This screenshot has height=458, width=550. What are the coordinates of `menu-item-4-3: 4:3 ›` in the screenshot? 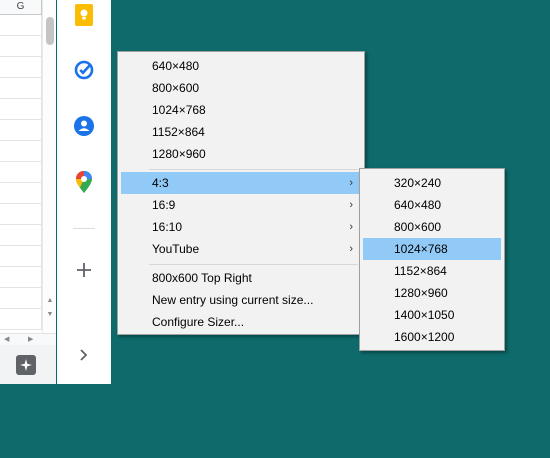 It's located at (241, 183).